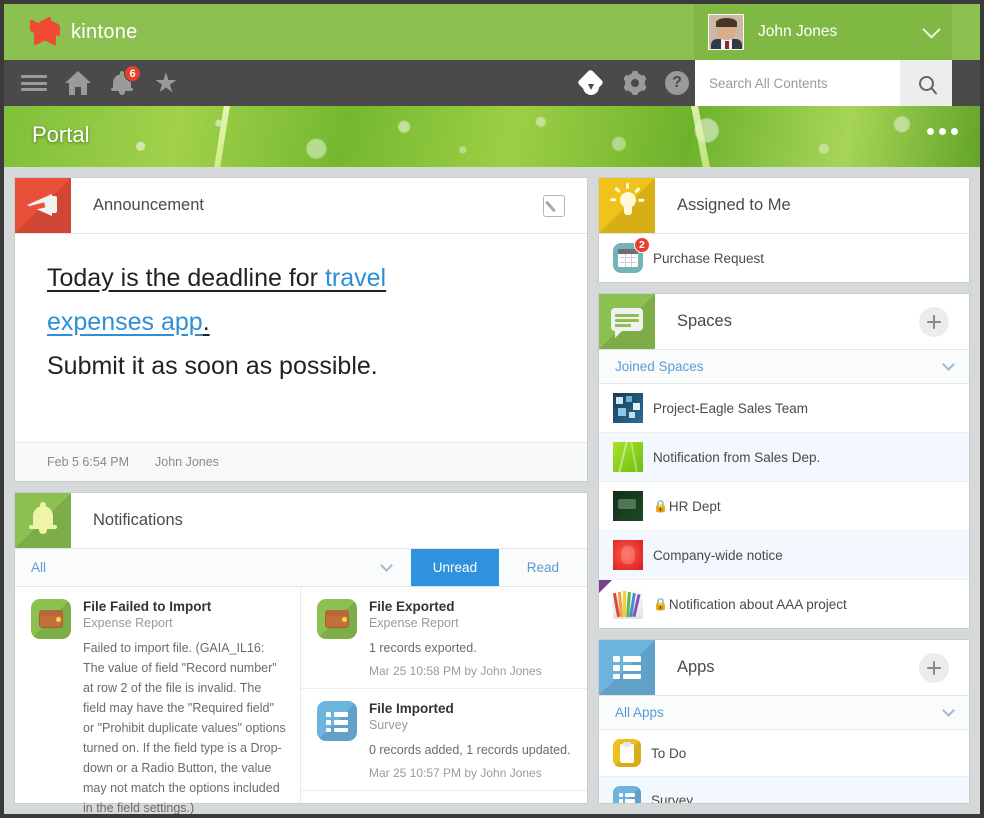  I want to click on announcement-text-lead: Today is the deadline for, so click(186, 278).